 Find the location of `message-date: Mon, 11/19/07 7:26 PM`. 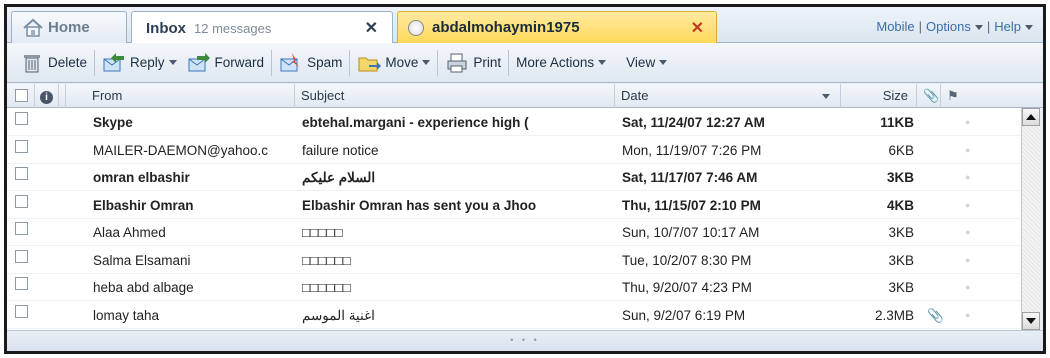

message-date: Mon, 11/19/07 7:26 PM is located at coordinates (692, 150).